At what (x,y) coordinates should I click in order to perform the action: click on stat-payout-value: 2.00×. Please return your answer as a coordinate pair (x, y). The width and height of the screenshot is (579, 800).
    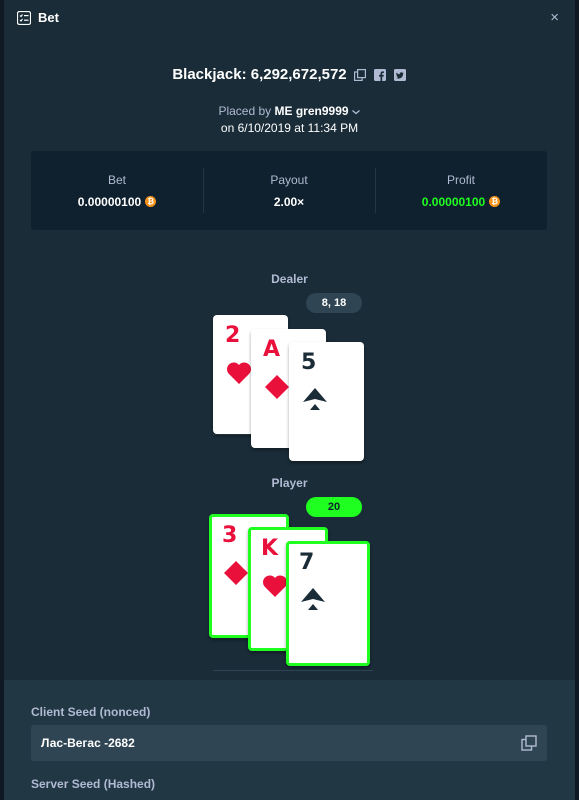
    Looking at the image, I should click on (289, 201).